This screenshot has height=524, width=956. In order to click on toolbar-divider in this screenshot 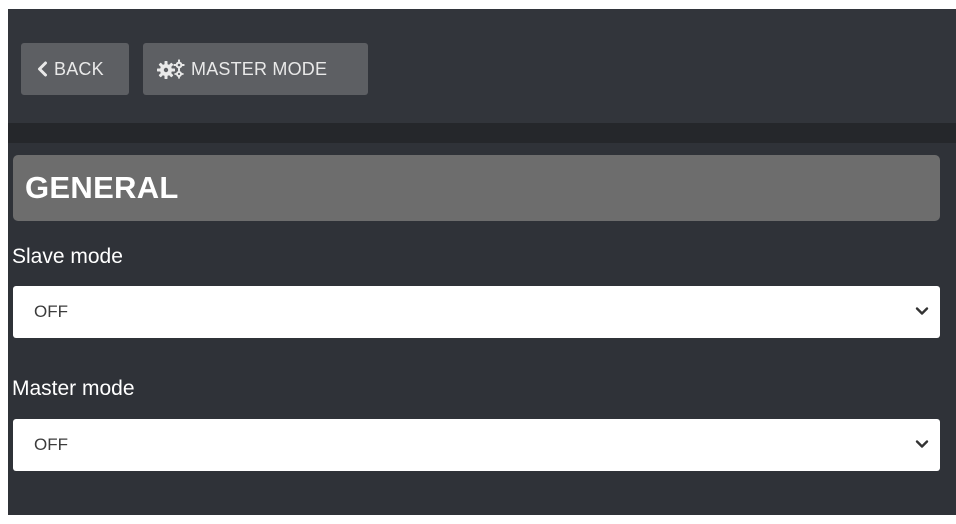, I will do `click(482, 133)`.